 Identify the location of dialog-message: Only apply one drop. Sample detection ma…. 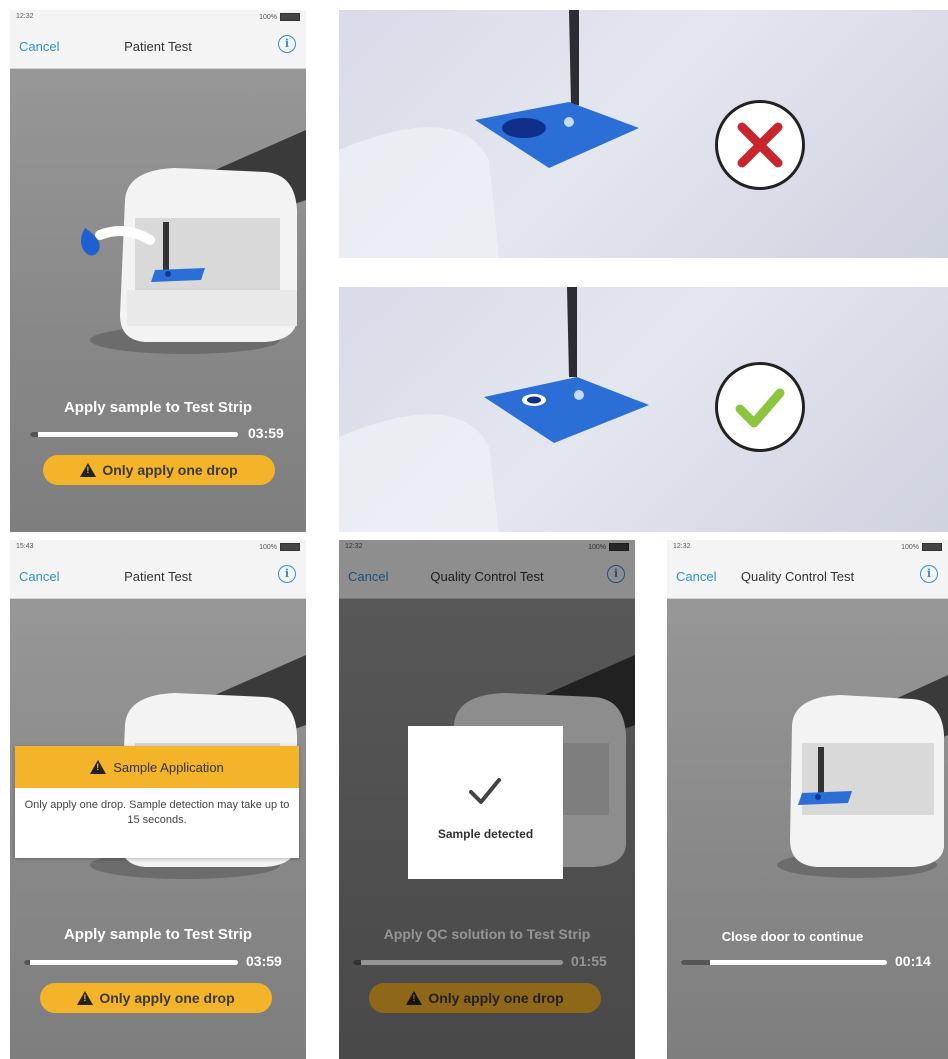
(157, 812).